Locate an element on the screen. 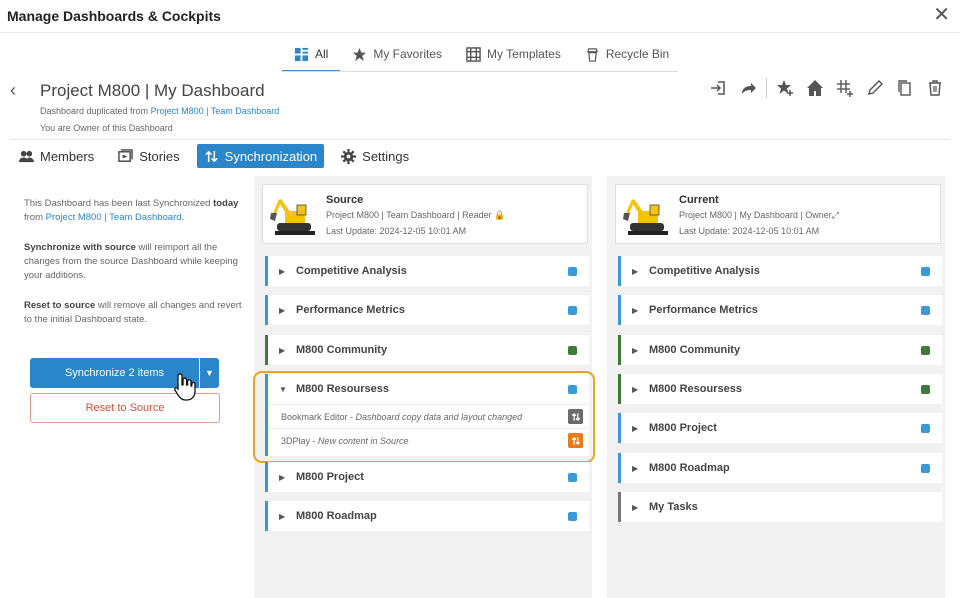  grid-icon is located at coordinates (301, 54).